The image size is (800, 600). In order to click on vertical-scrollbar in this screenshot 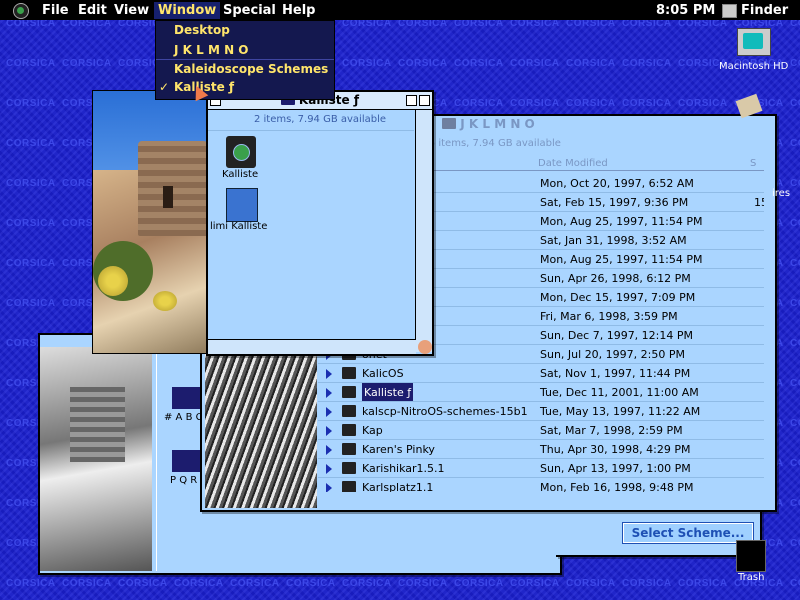, I will do `click(423, 231)`.